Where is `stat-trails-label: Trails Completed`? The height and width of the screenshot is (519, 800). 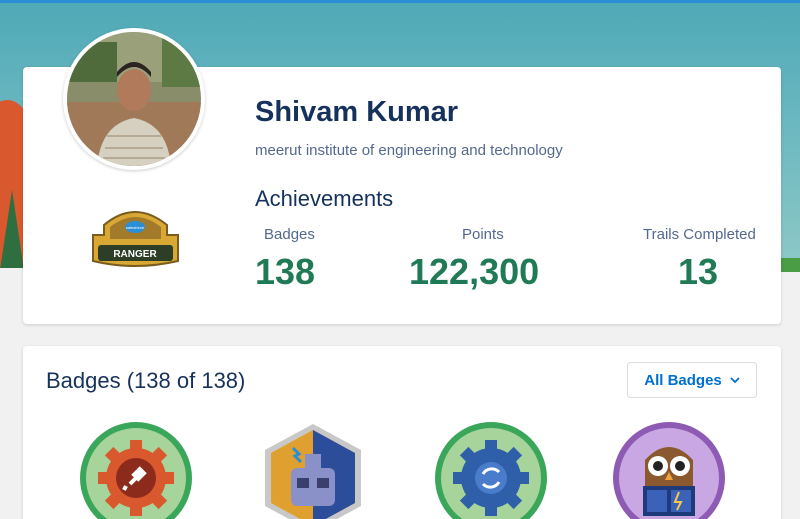 stat-trails-label: Trails Completed is located at coordinates (699, 234).